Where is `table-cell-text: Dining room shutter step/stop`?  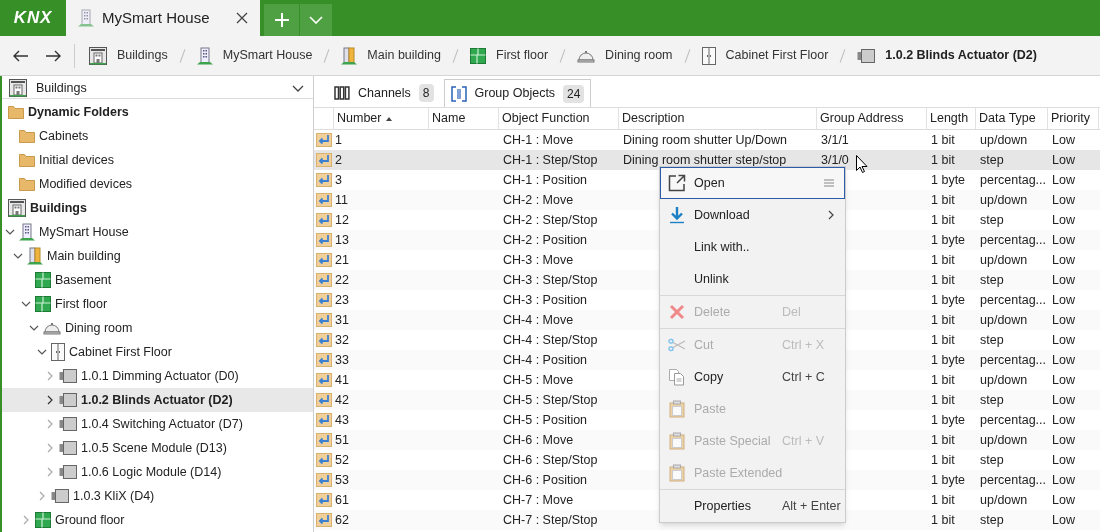 table-cell-text: Dining room shutter step/stop is located at coordinates (705, 160).